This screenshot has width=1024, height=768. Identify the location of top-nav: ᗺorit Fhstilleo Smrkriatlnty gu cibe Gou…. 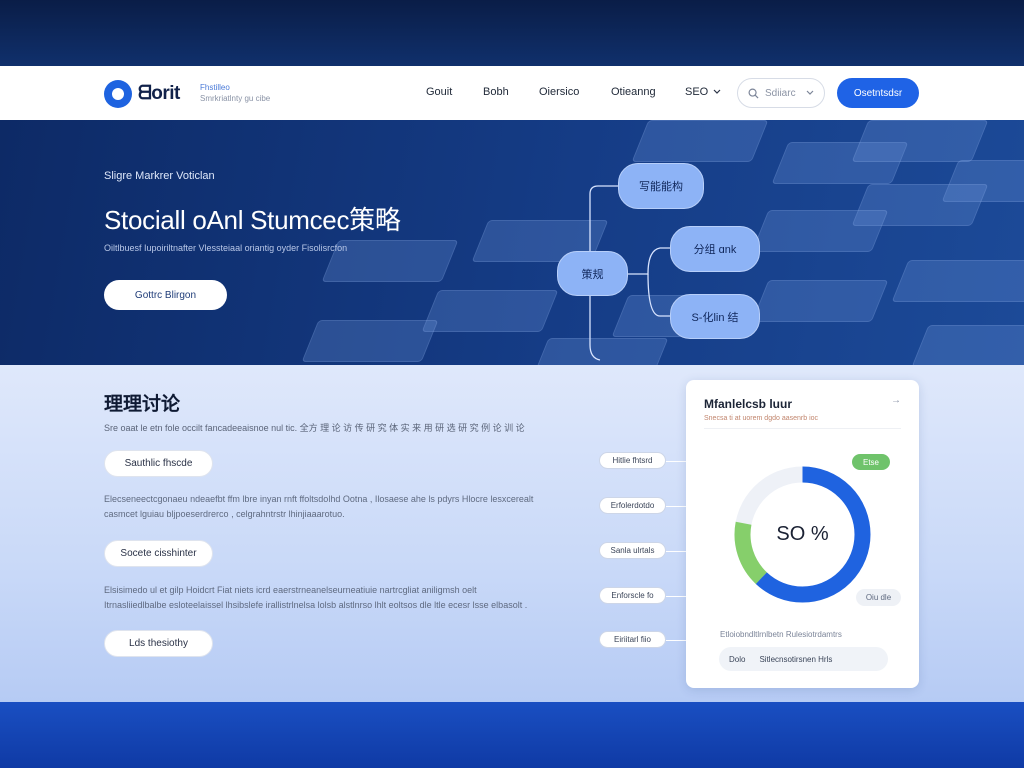
(512, 93).